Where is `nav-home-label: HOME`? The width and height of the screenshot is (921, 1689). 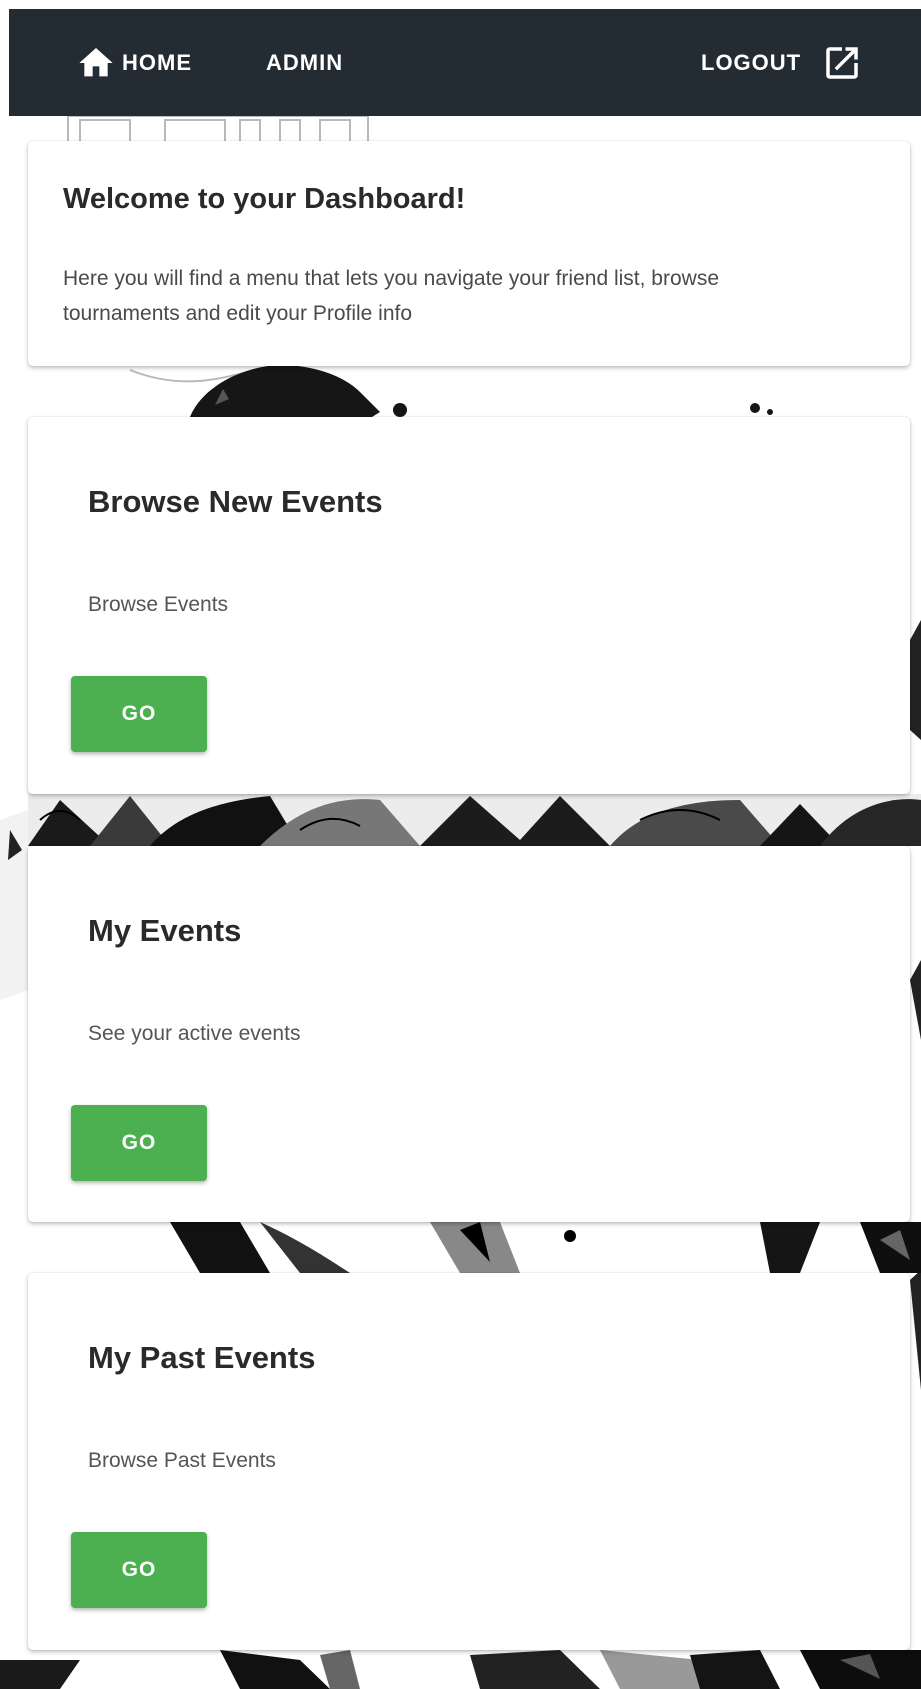
nav-home-label: HOME is located at coordinates (157, 62).